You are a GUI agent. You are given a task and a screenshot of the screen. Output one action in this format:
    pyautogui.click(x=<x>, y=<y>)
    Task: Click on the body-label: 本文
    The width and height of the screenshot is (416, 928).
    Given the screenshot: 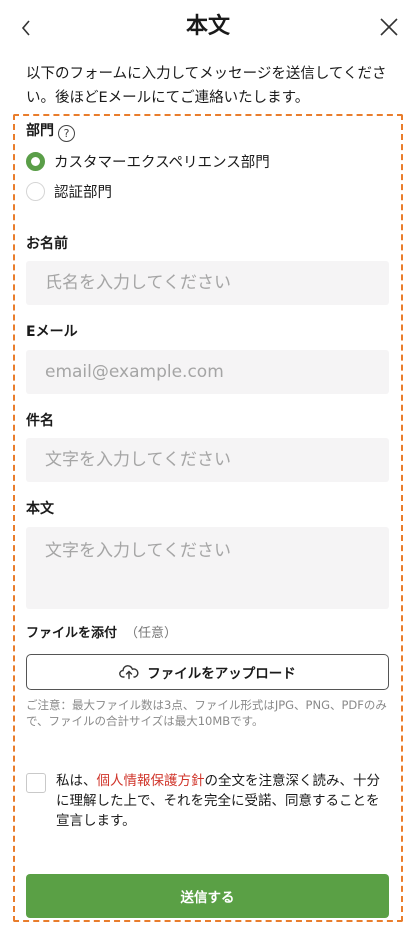 What is the action you would take?
    pyautogui.click(x=40, y=509)
    